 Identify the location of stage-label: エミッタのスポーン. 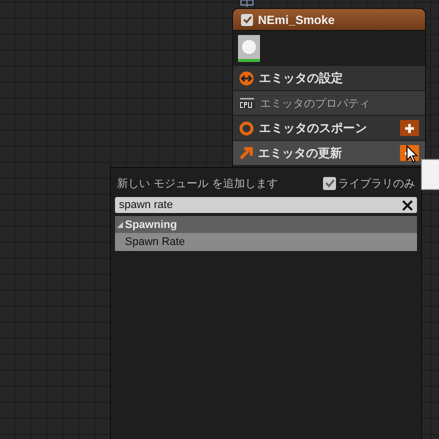
(313, 128).